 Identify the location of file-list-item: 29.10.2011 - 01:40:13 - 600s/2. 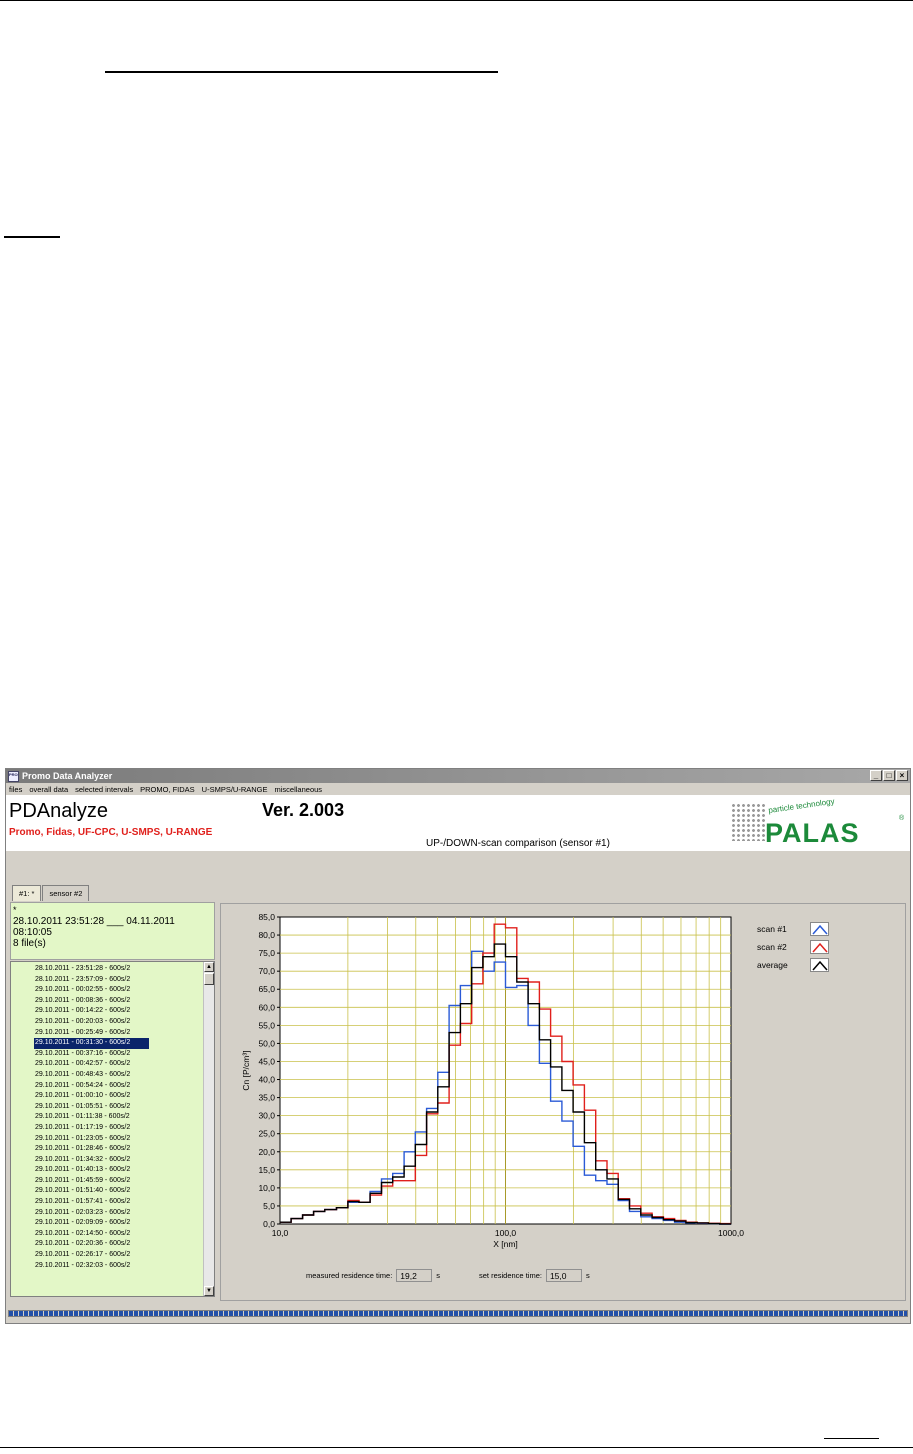
(107, 1170).